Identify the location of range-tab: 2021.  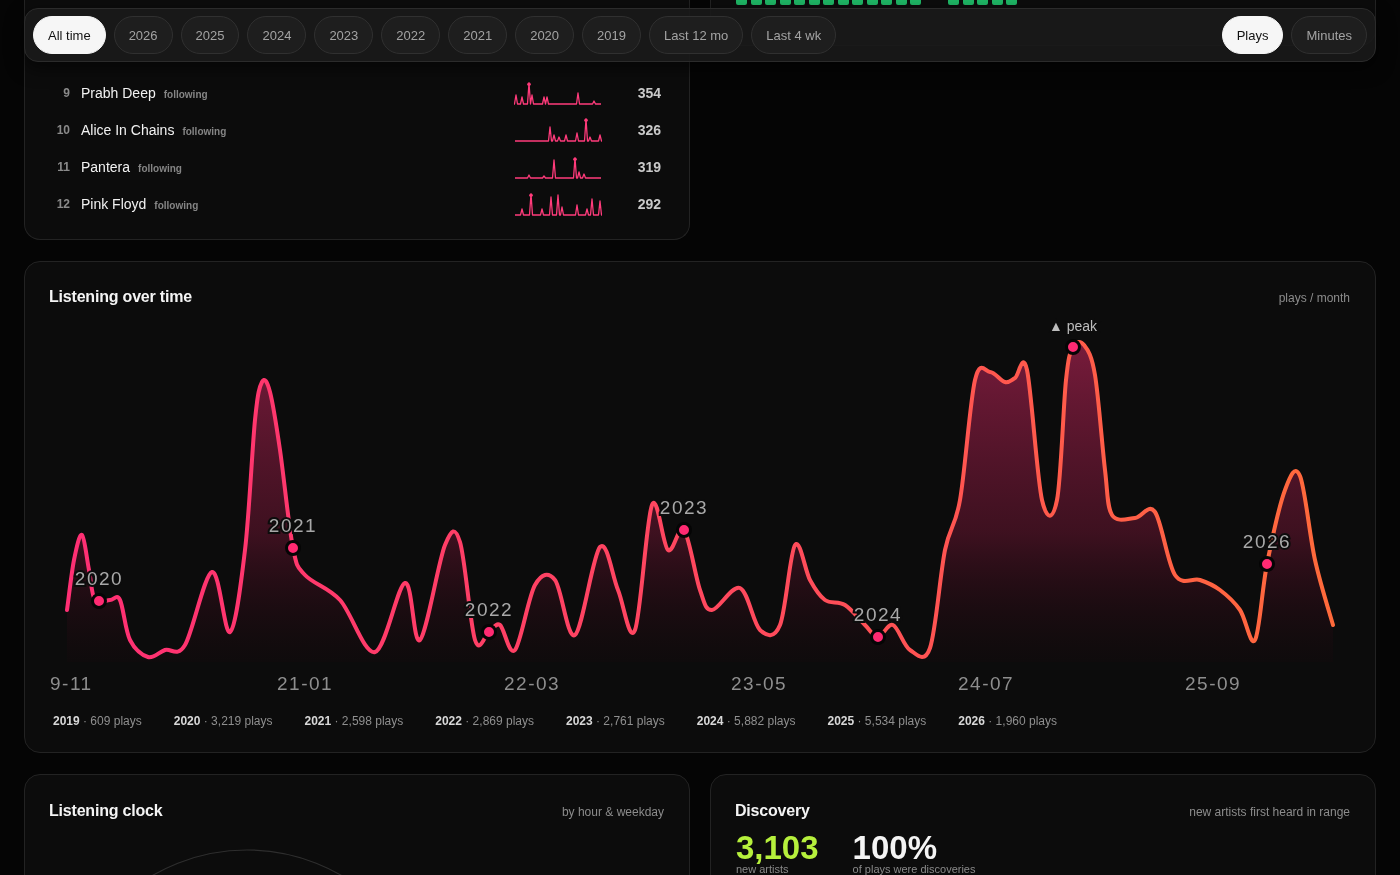
(478, 35).